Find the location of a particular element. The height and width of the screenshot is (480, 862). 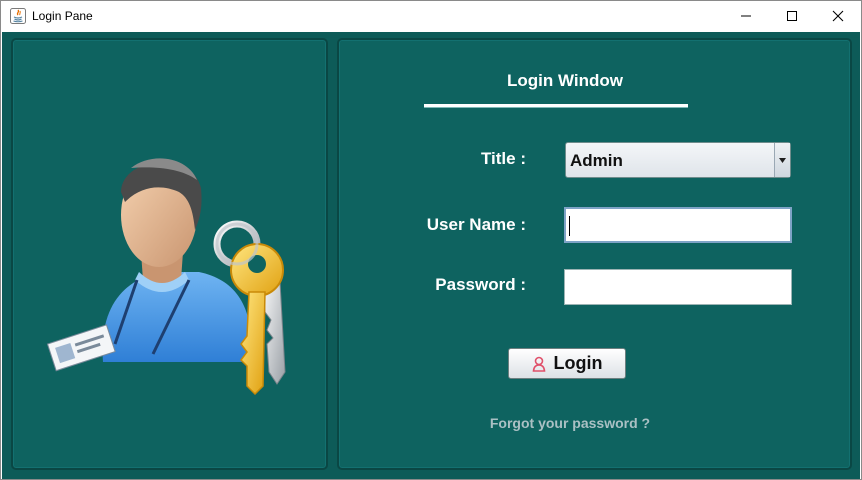

user-icon is located at coordinates (538, 364).